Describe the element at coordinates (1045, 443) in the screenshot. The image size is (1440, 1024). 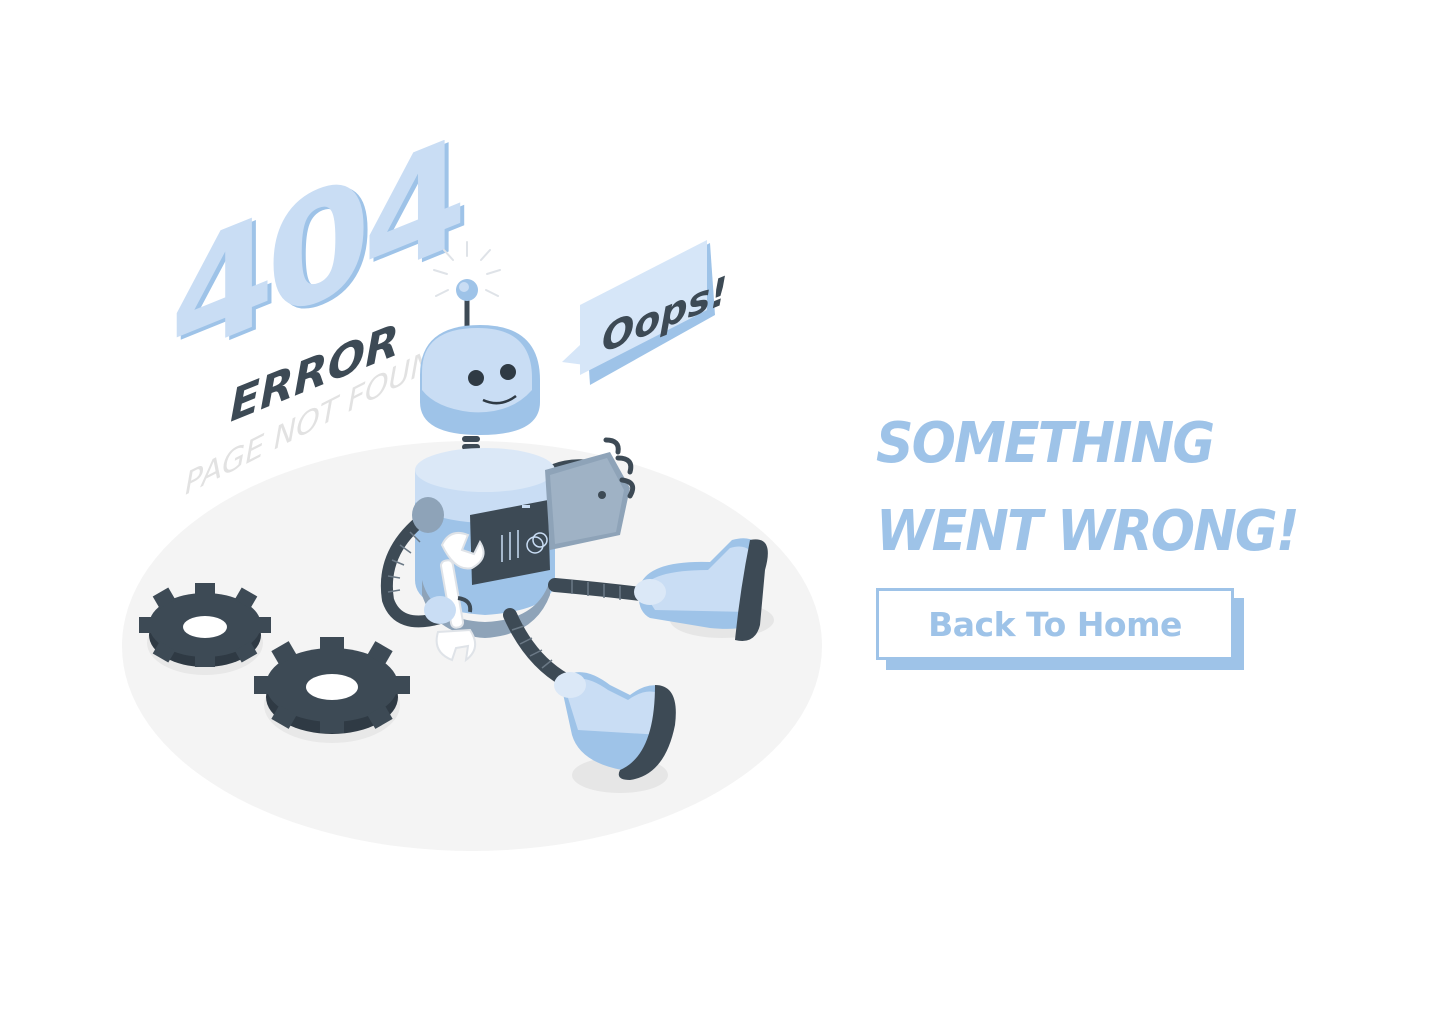
I see `headline-line-1: SOMETHING` at that location.